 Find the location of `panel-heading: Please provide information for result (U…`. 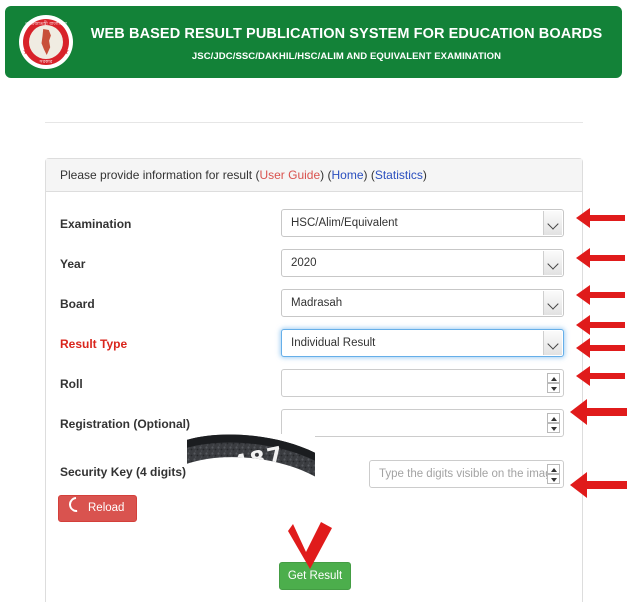

panel-heading: Please provide information for result (U… is located at coordinates (314, 175).